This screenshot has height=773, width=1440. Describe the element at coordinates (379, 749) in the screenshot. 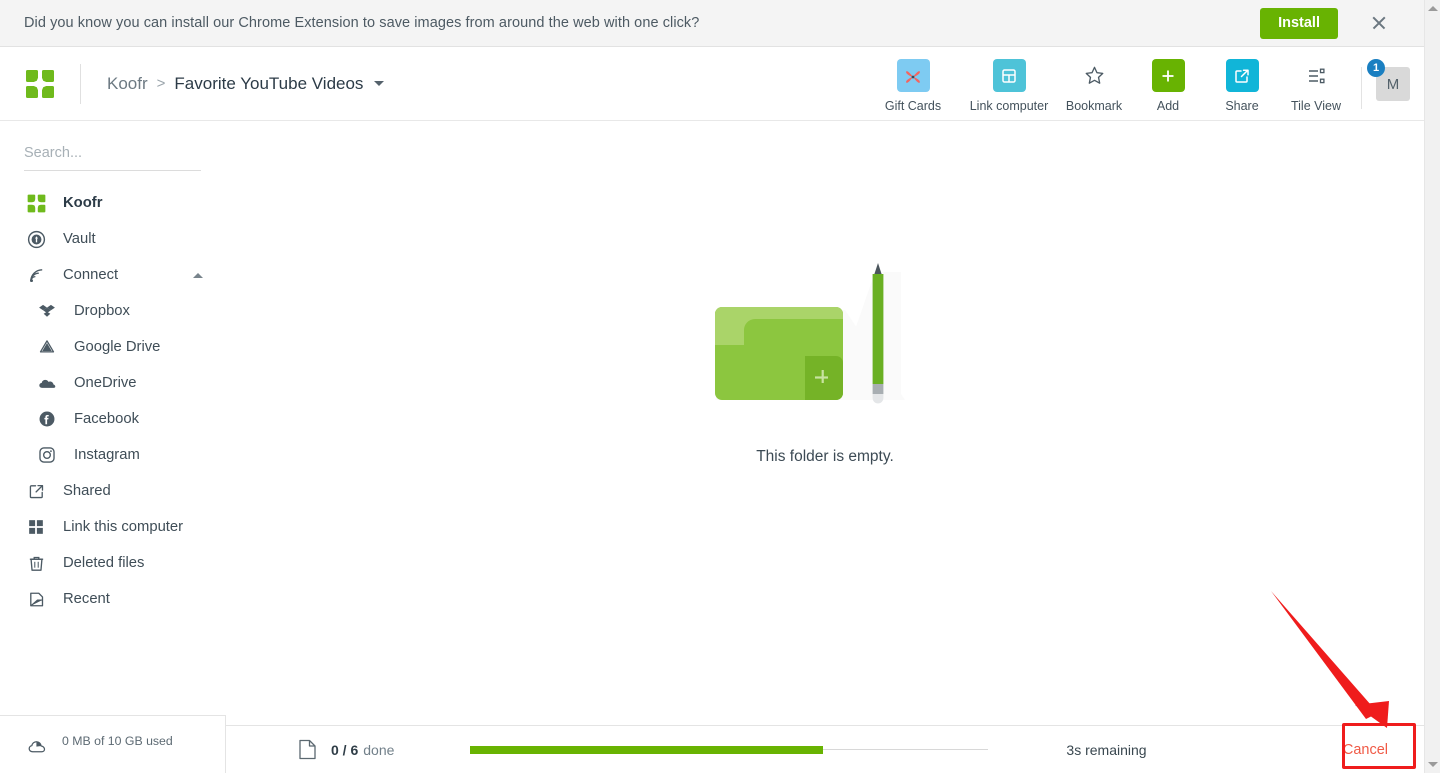

I see `upload-done-label: done` at that location.